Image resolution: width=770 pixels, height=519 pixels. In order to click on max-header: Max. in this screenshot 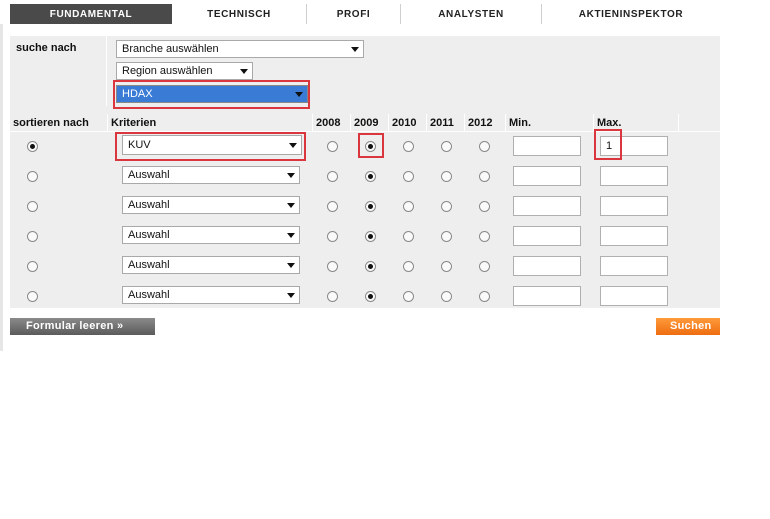, I will do `click(636, 123)`.